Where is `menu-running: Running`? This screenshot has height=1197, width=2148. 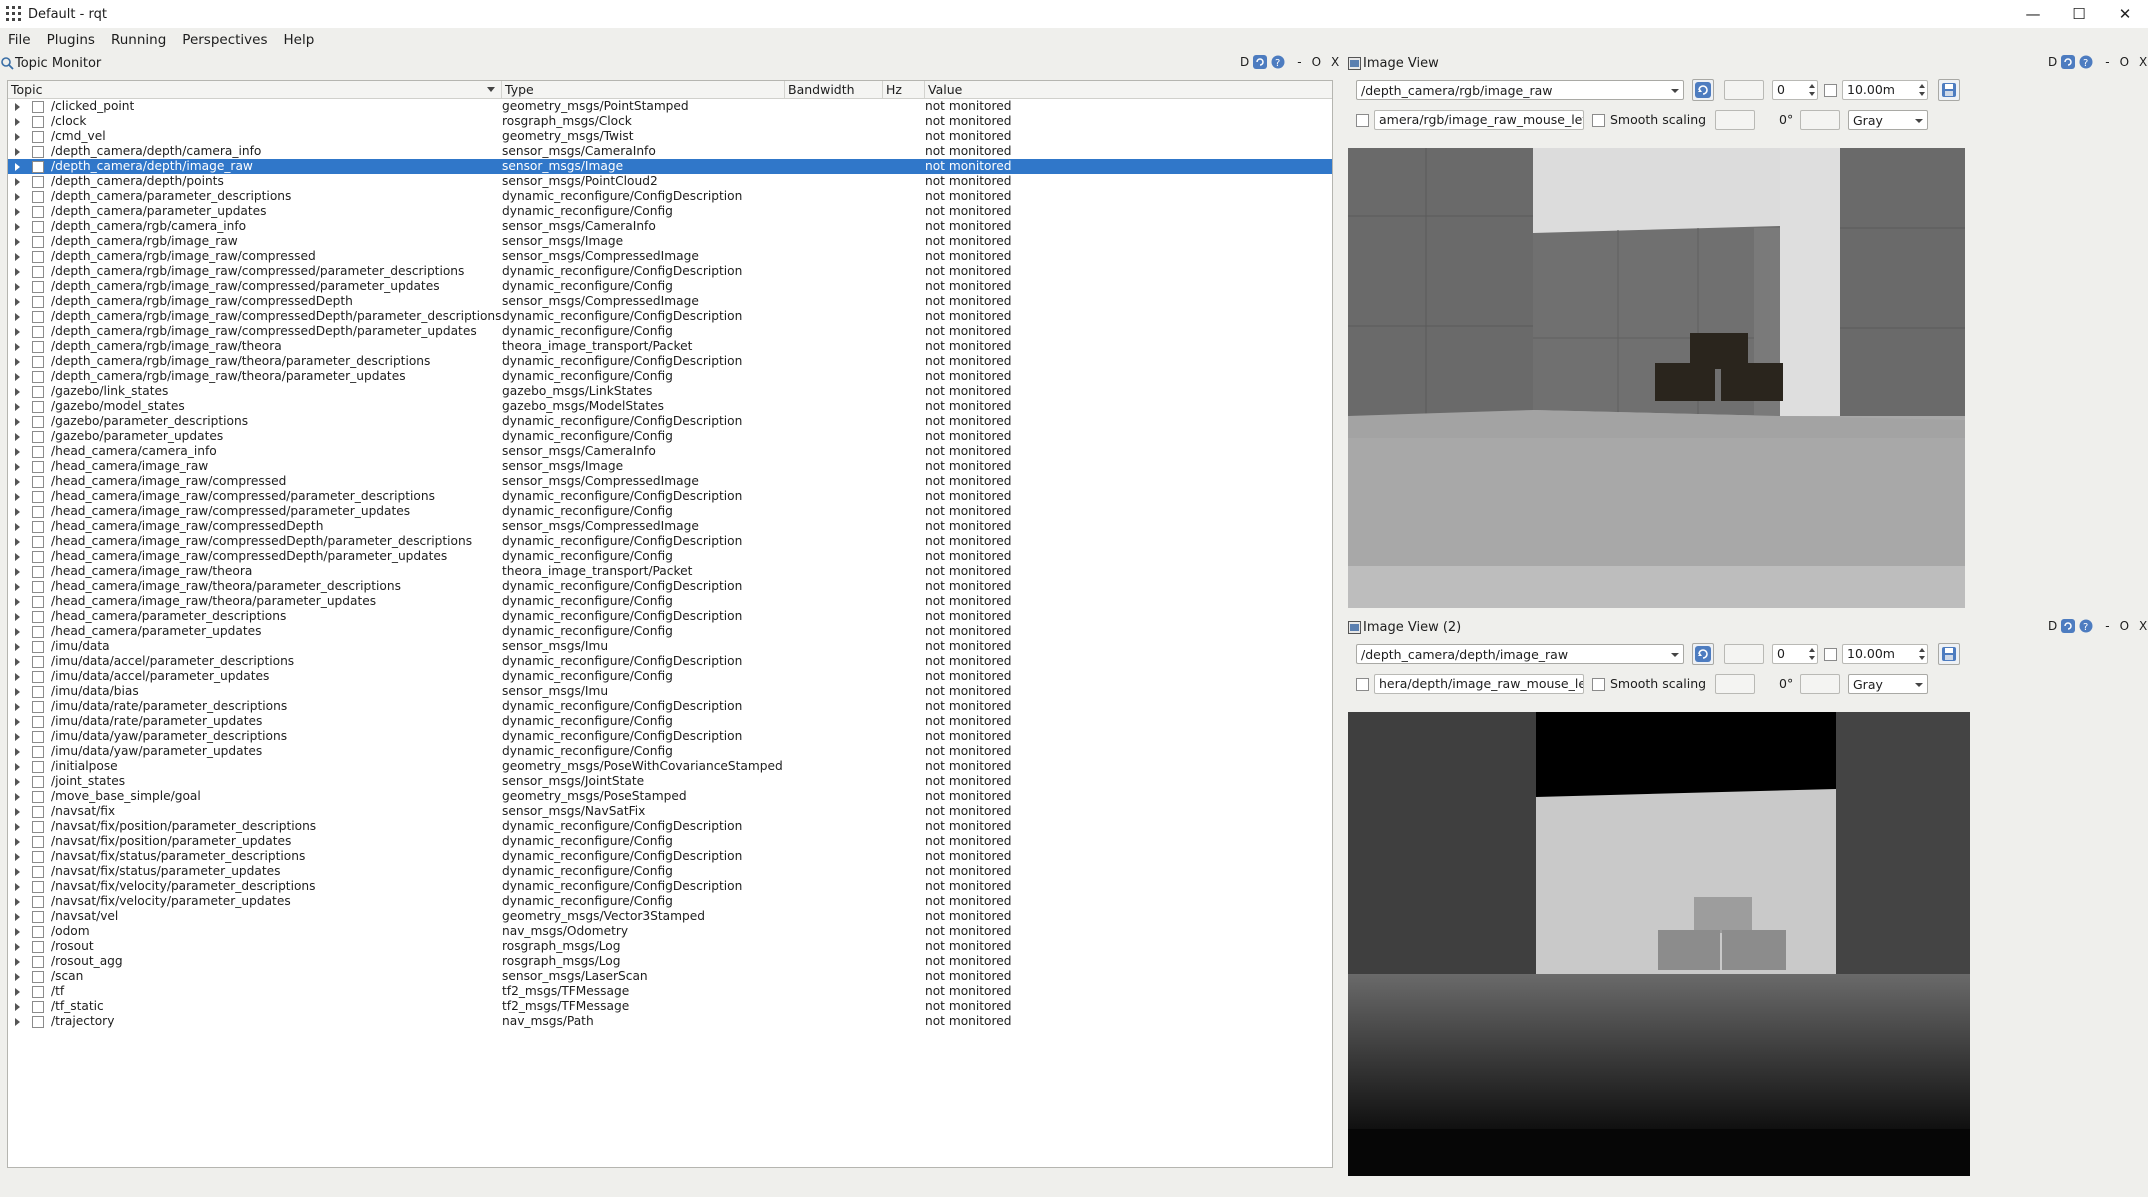
menu-running: Running is located at coordinates (138, 40).